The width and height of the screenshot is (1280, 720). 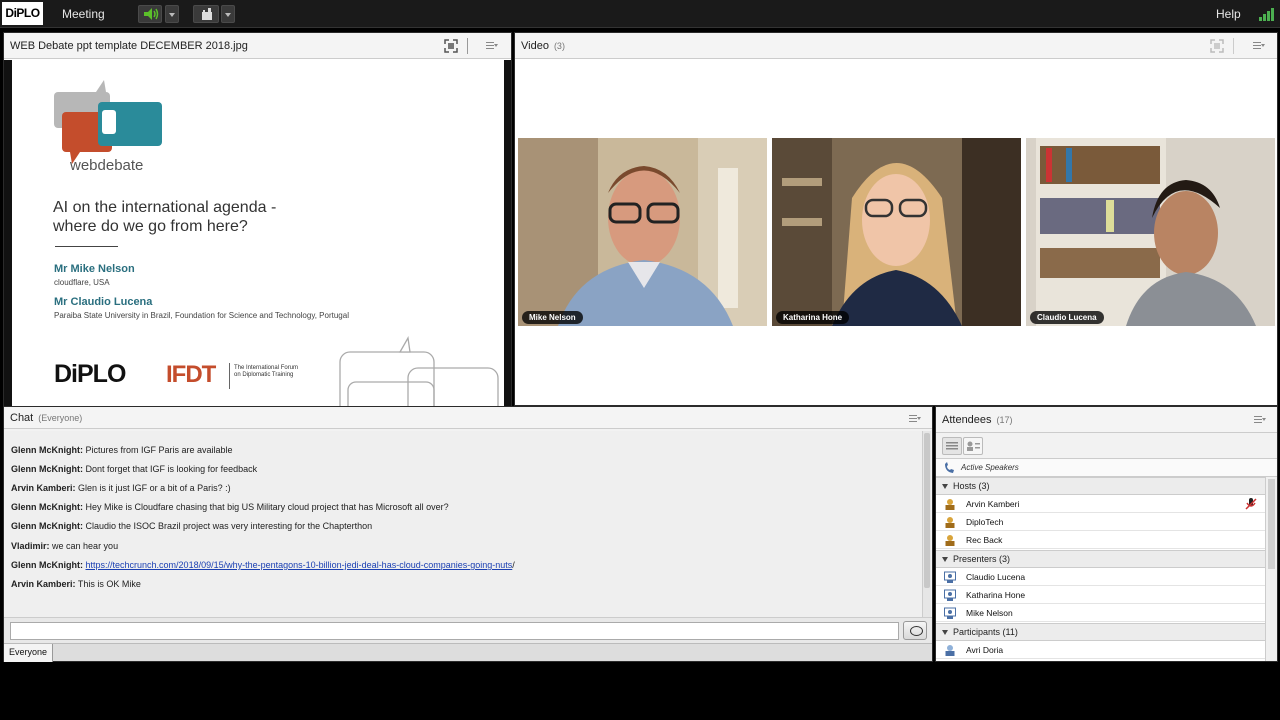 What do you see at coordinates (640, 14) in the screenshot?
I see `menu-bar: DiPLO Meeting Help` at bounding box center [640, 14].